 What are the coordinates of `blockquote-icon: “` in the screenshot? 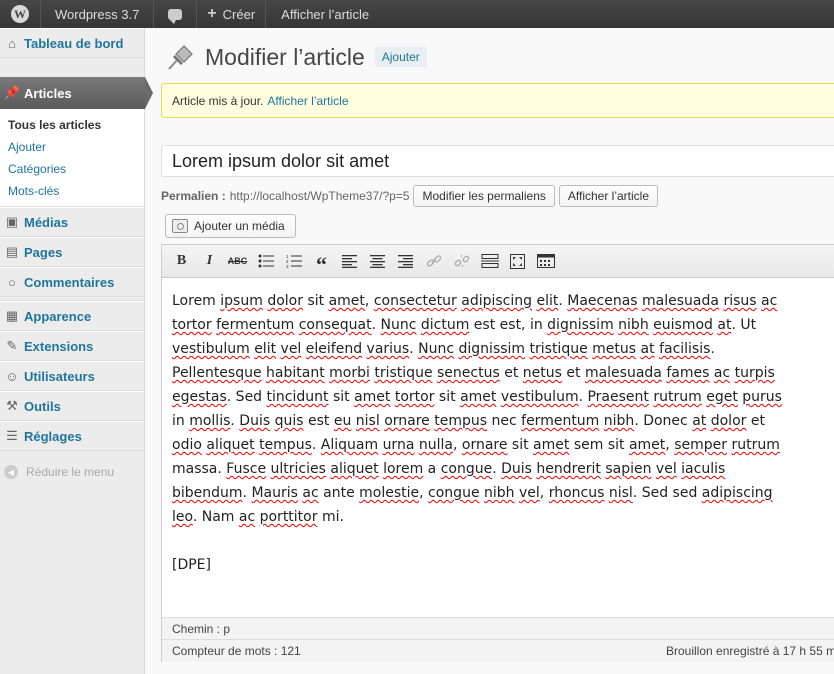 It's located at (321, 264).